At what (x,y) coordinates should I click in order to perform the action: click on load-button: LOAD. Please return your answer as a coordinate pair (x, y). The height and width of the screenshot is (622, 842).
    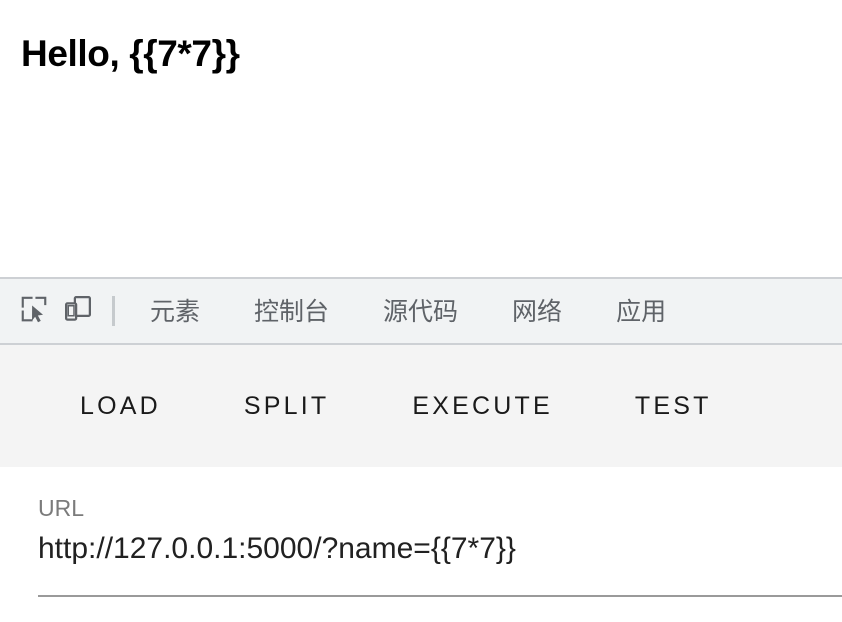
    Looking at the image, I should click on (120, 406).